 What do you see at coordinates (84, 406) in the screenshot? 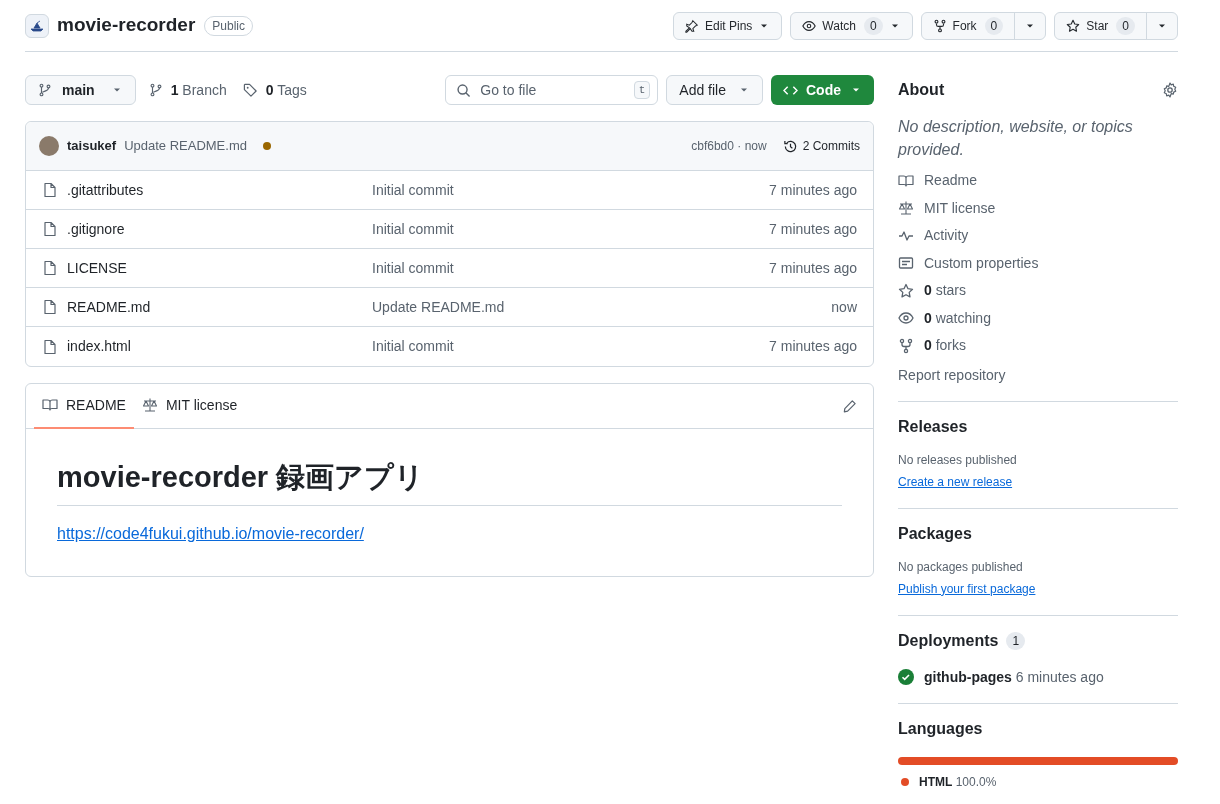
I see `readme-tab: README` at bounding box center [84, 406].